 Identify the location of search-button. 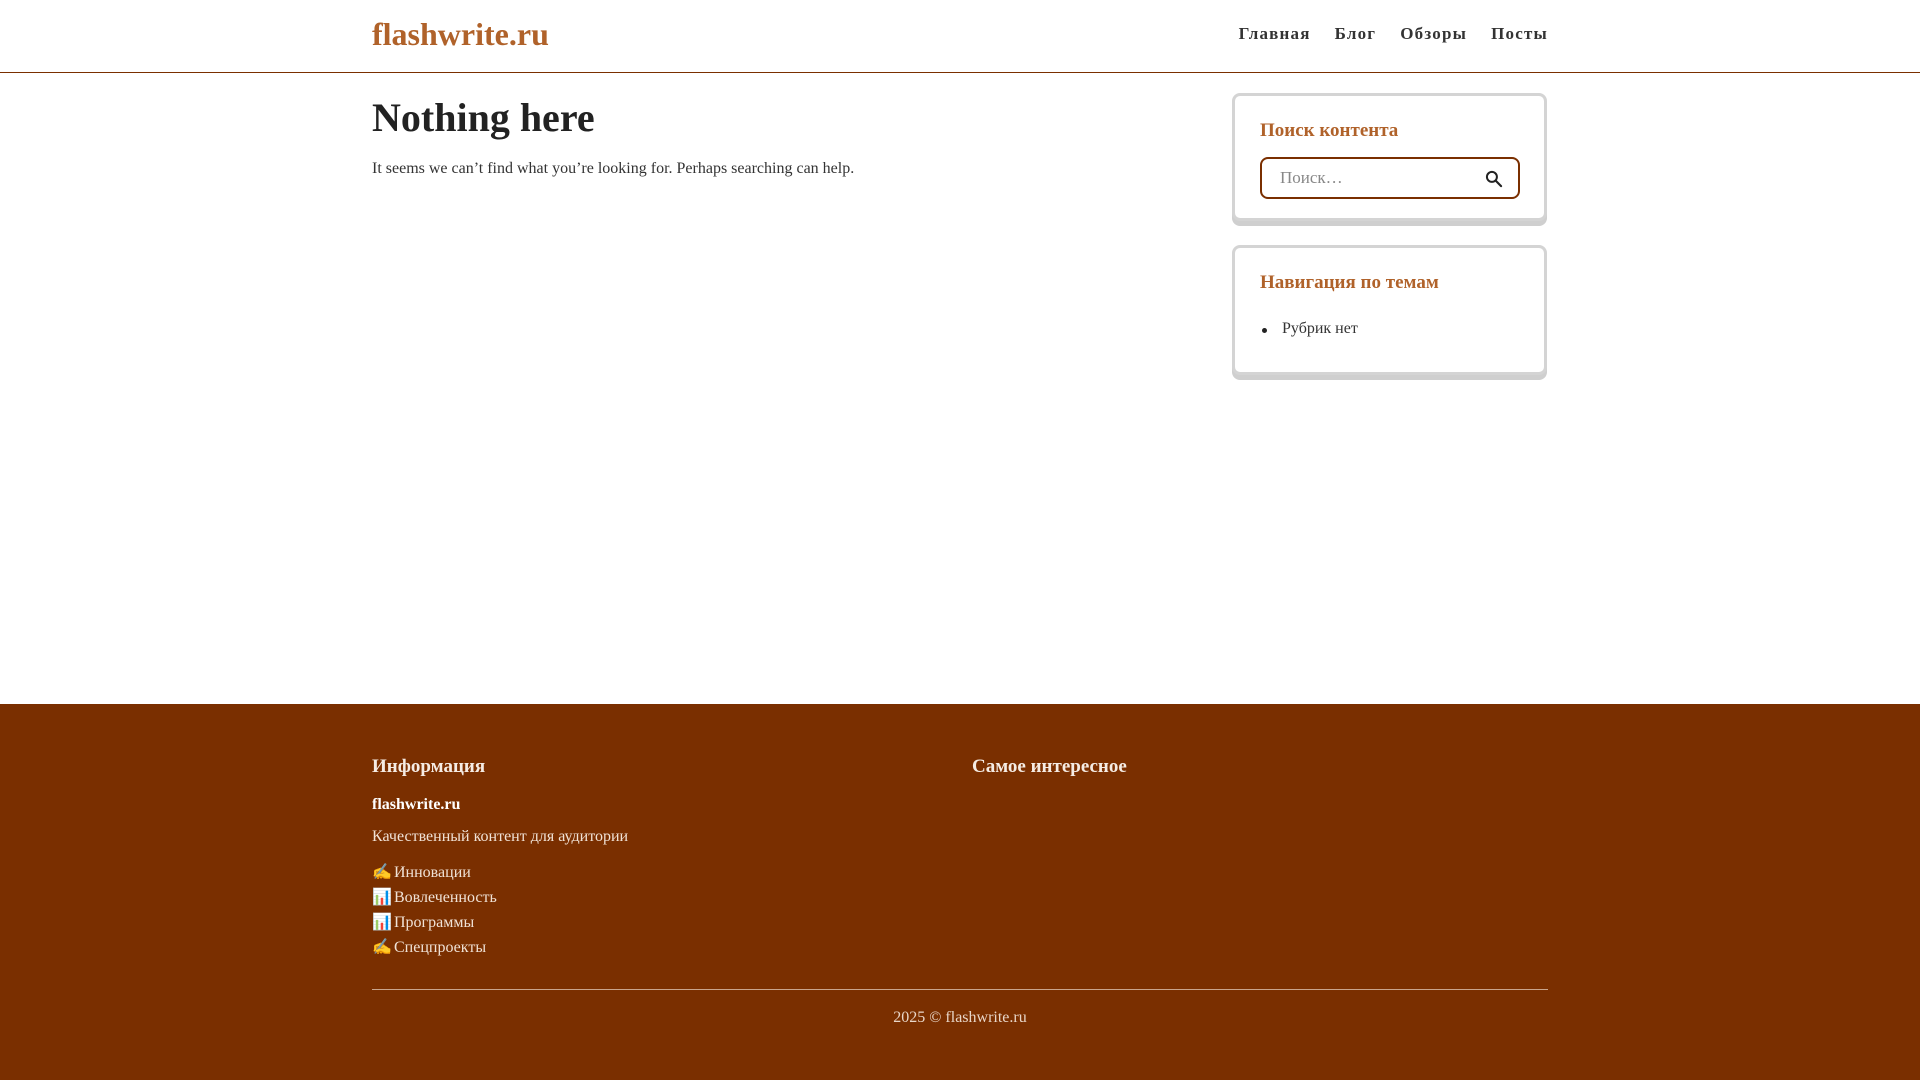
(1494, 179).